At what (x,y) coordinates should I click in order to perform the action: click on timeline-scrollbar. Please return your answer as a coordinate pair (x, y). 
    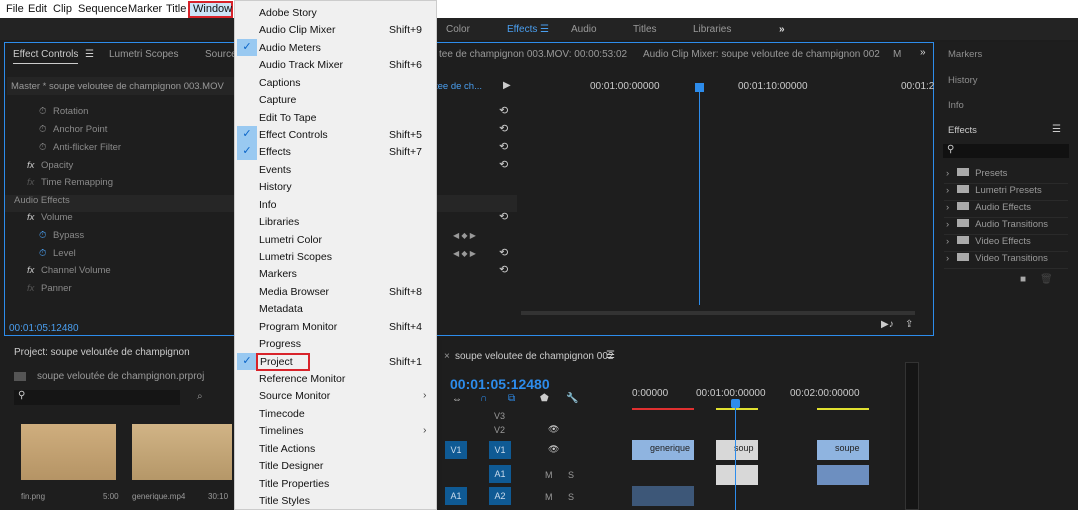
    Looking at the image, I should click on (718, 313).